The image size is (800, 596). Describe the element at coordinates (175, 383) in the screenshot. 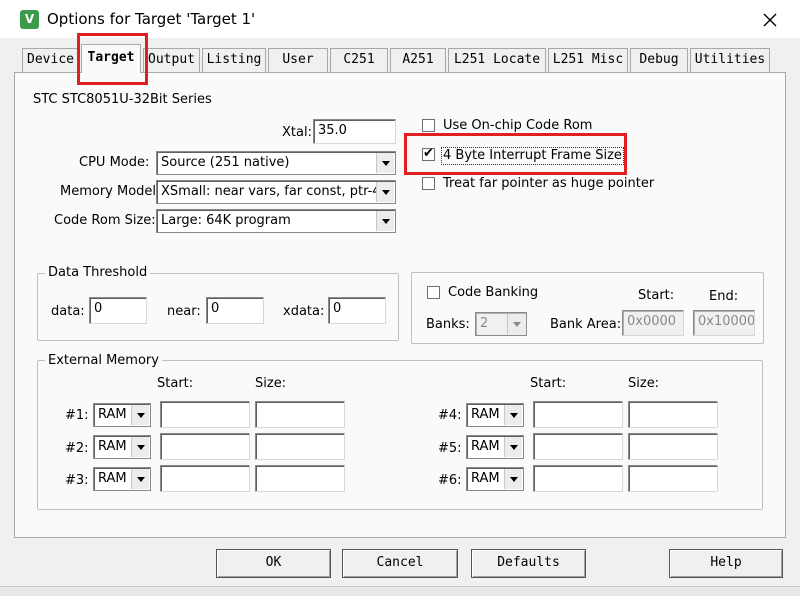

I see `ext-start-header-left: Start:` at that location.